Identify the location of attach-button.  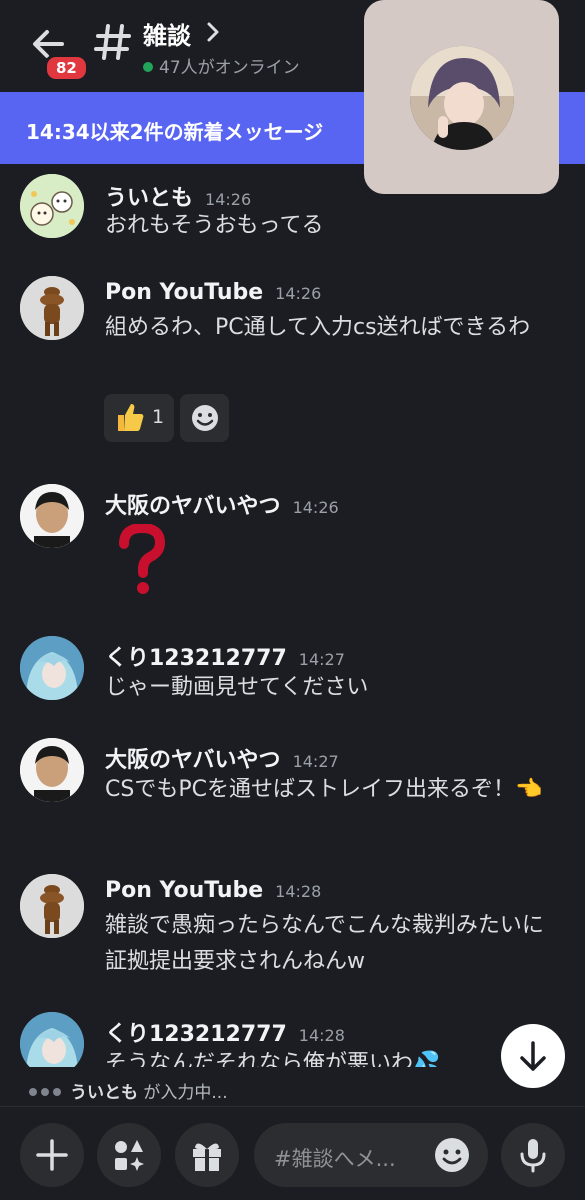
(52, 1155).